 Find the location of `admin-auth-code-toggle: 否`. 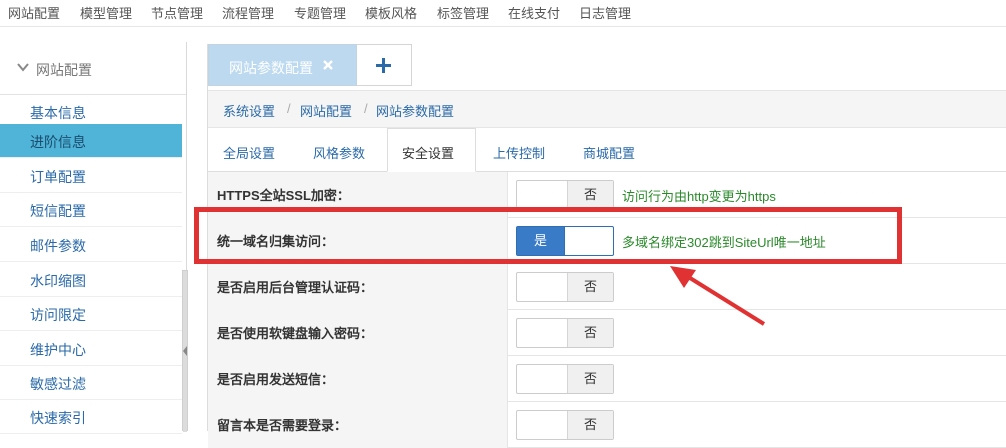

admin-auth-code-toggle: 否 is located at coordinates (565, 287).